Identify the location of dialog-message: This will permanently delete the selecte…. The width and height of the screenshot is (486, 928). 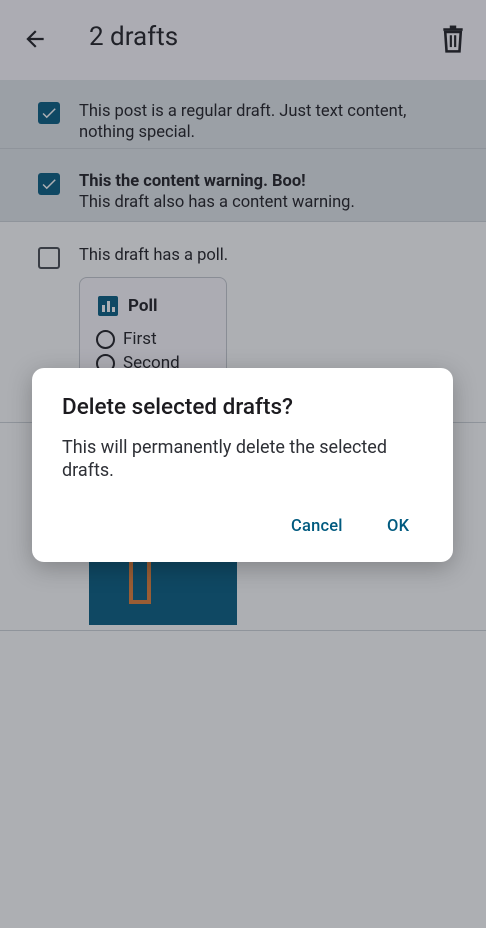
(225, 459).